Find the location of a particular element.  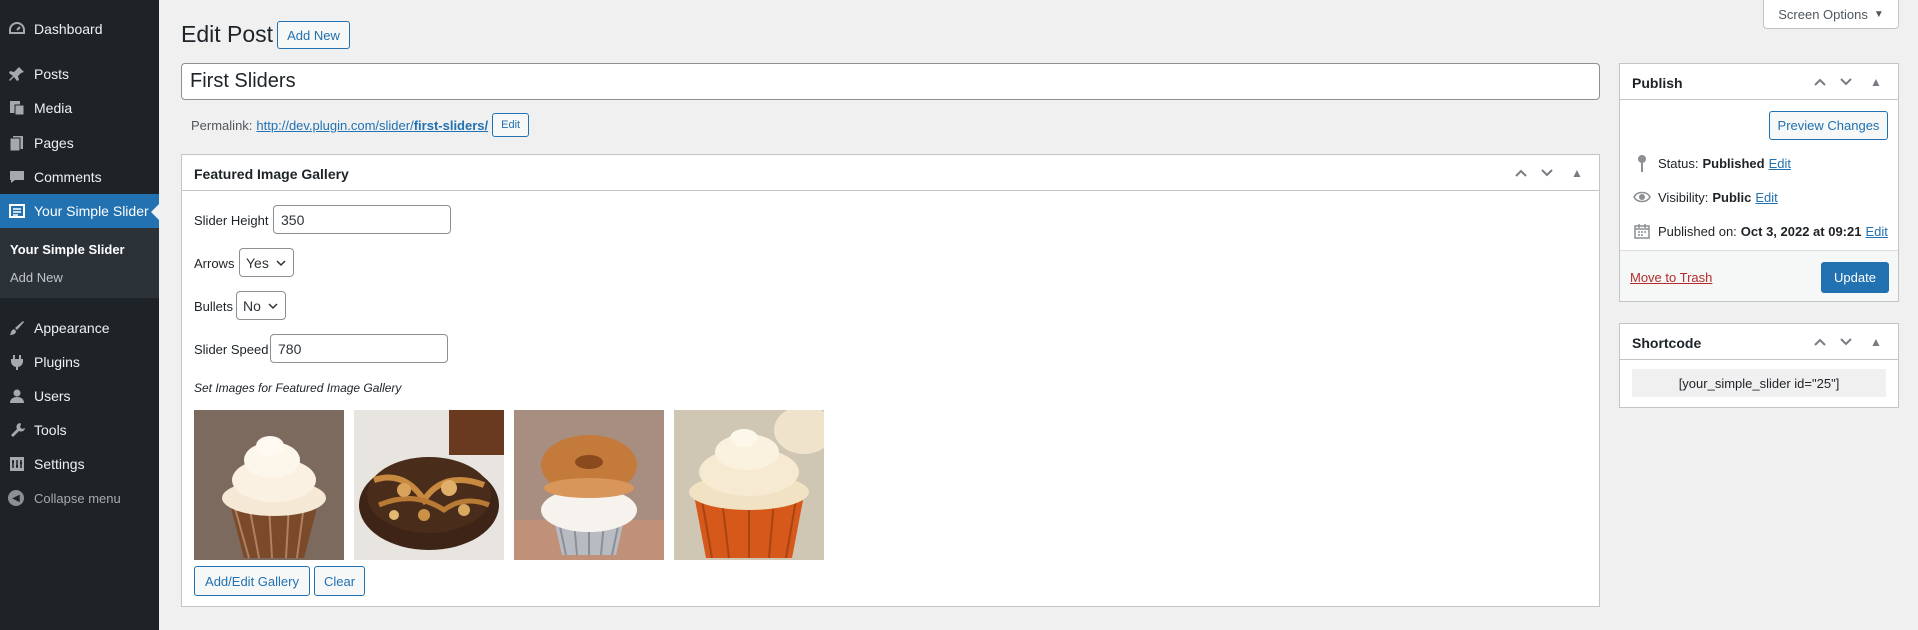

sidebar-item-label: Users is located at coordinates (52, 396).